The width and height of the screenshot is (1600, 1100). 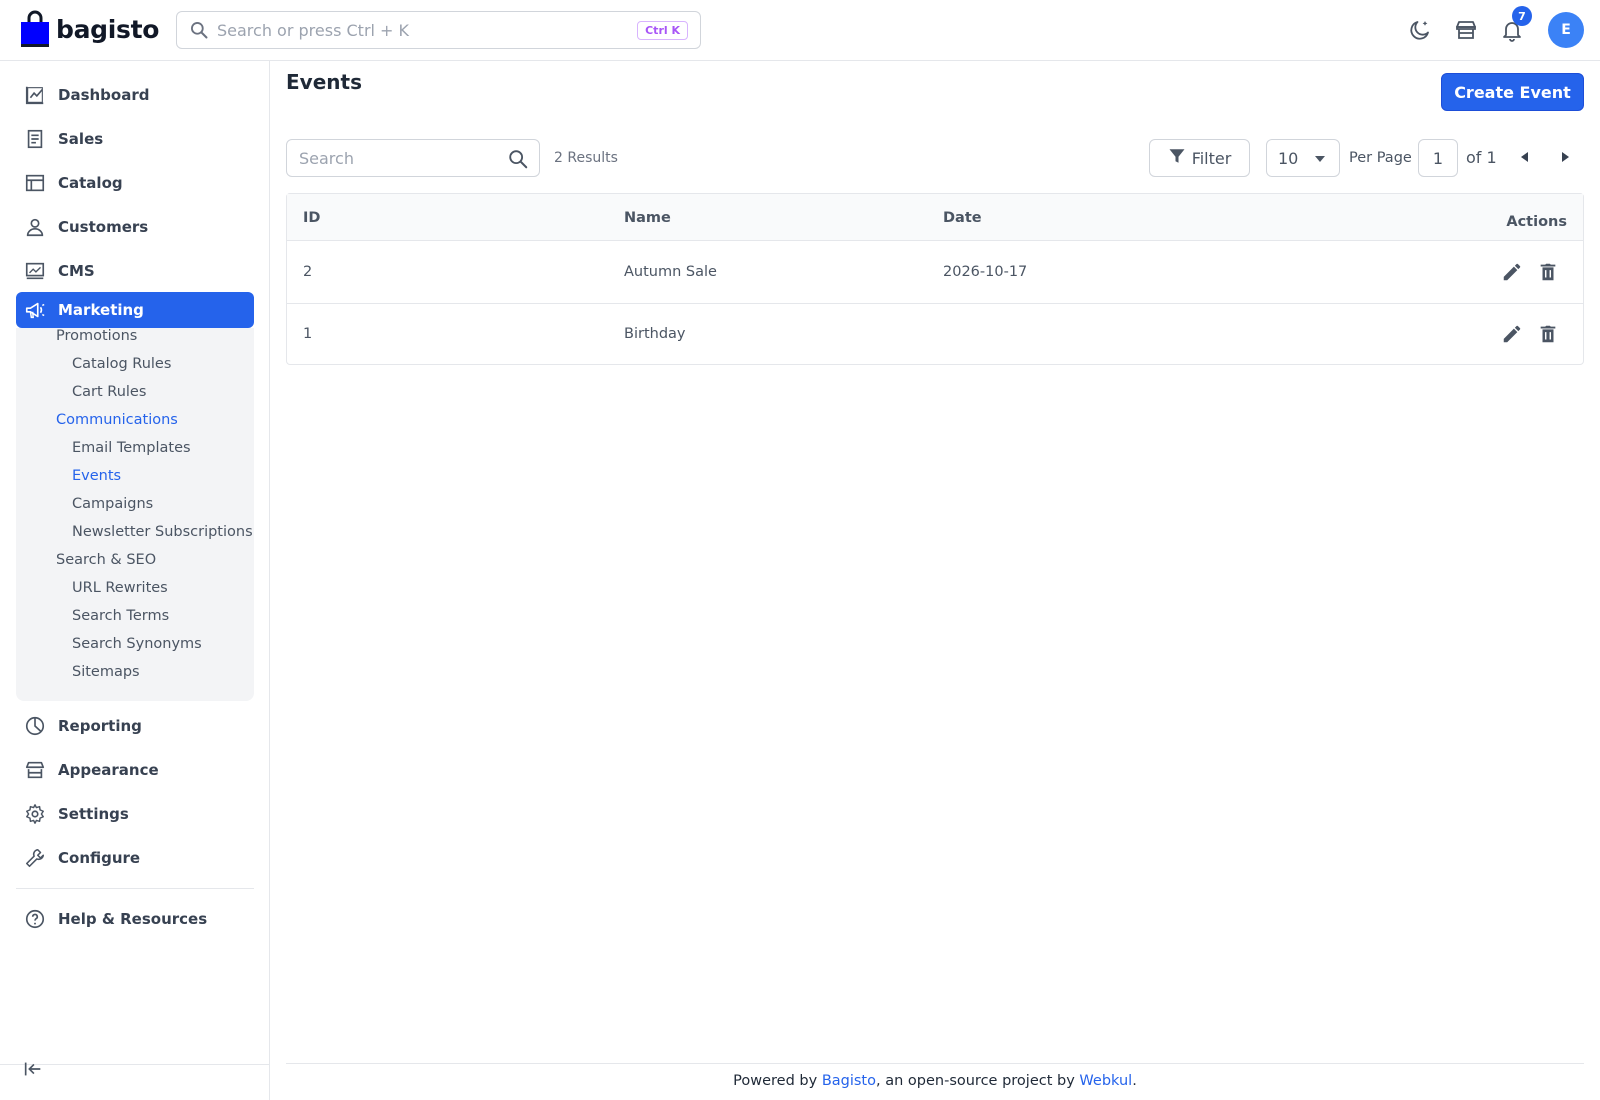 What do you see at coordinates (1320, 159) in the screenshot?
I see `chevron-down-icon` at bounding box center [1320, 159].